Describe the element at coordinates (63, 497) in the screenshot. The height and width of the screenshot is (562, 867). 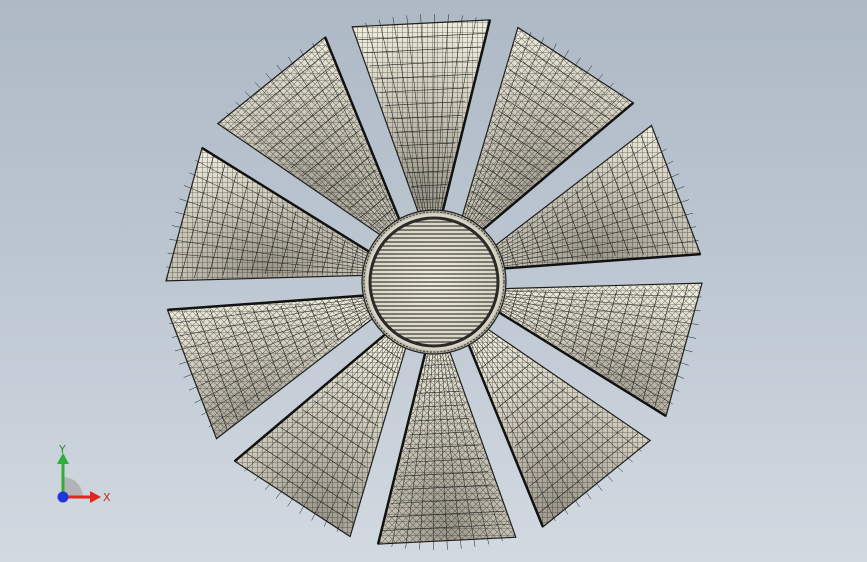
I see `z-axis-dot-icon` at that location.